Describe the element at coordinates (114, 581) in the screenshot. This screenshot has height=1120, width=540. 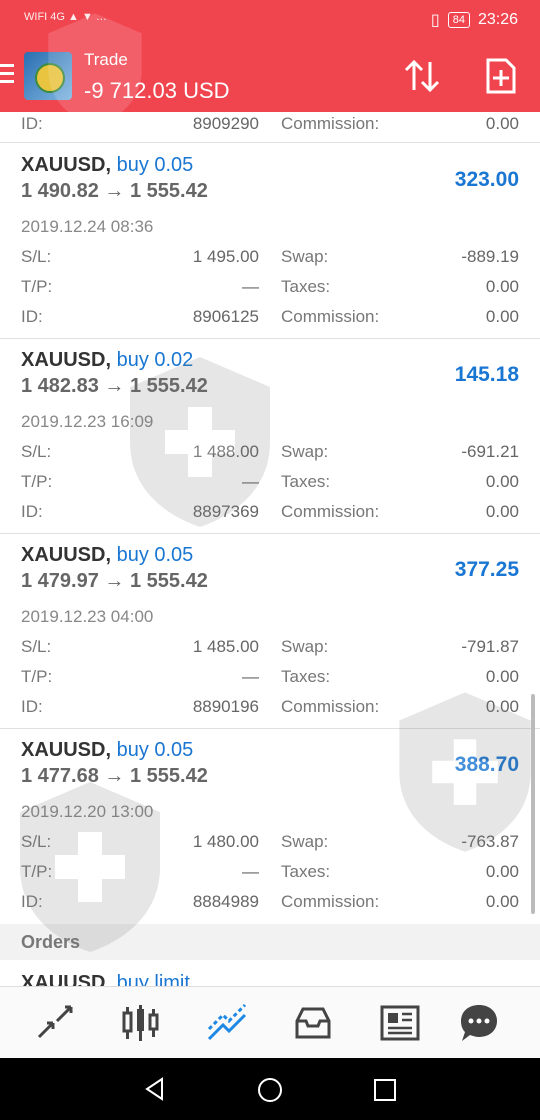
I see `position-prices: 1 479.97 → 1 555.42` at that location.